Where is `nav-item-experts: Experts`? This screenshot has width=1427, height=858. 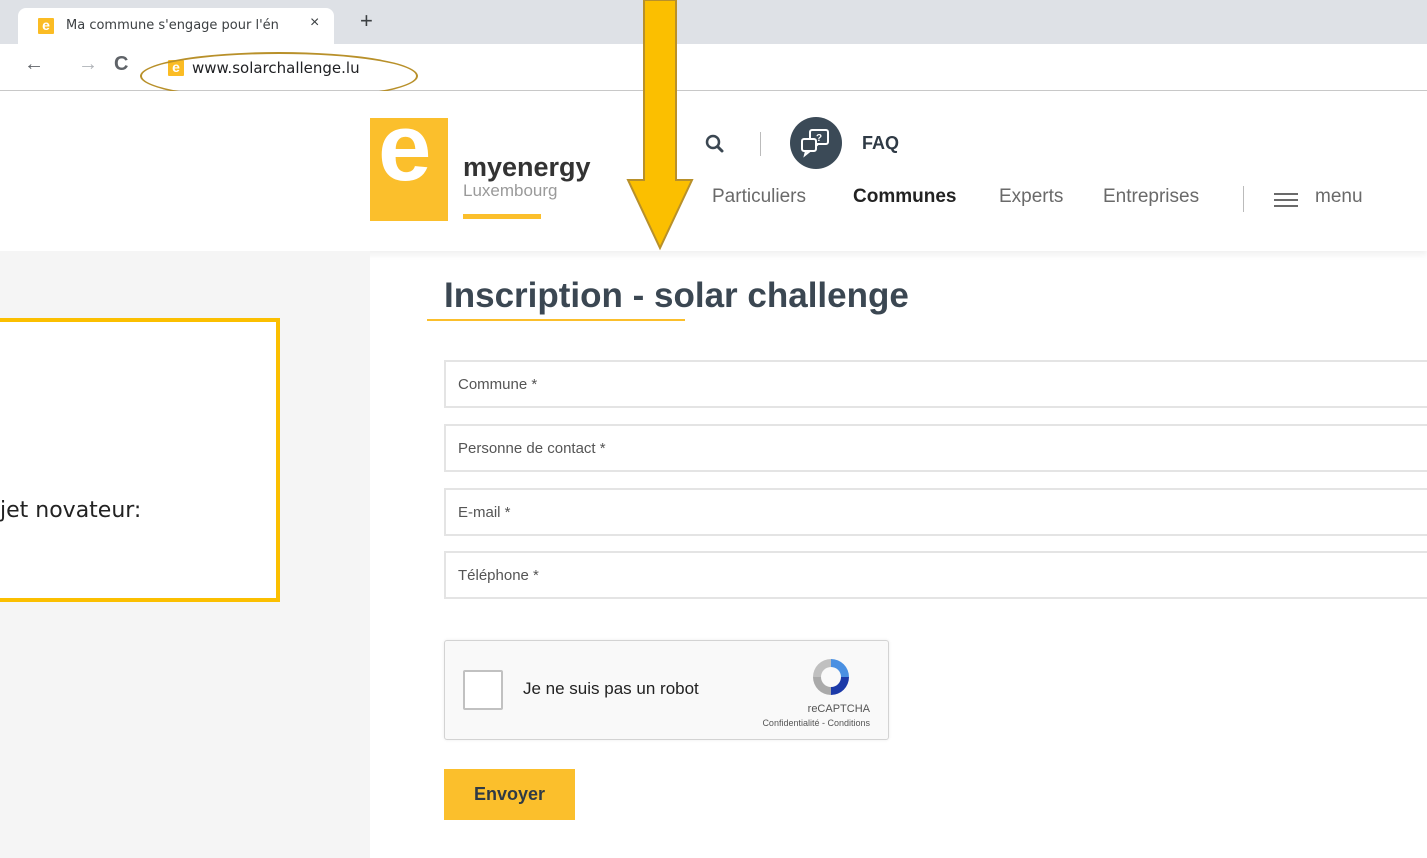
nav-item-experts: Experts is located at coordinates (1031, 197).